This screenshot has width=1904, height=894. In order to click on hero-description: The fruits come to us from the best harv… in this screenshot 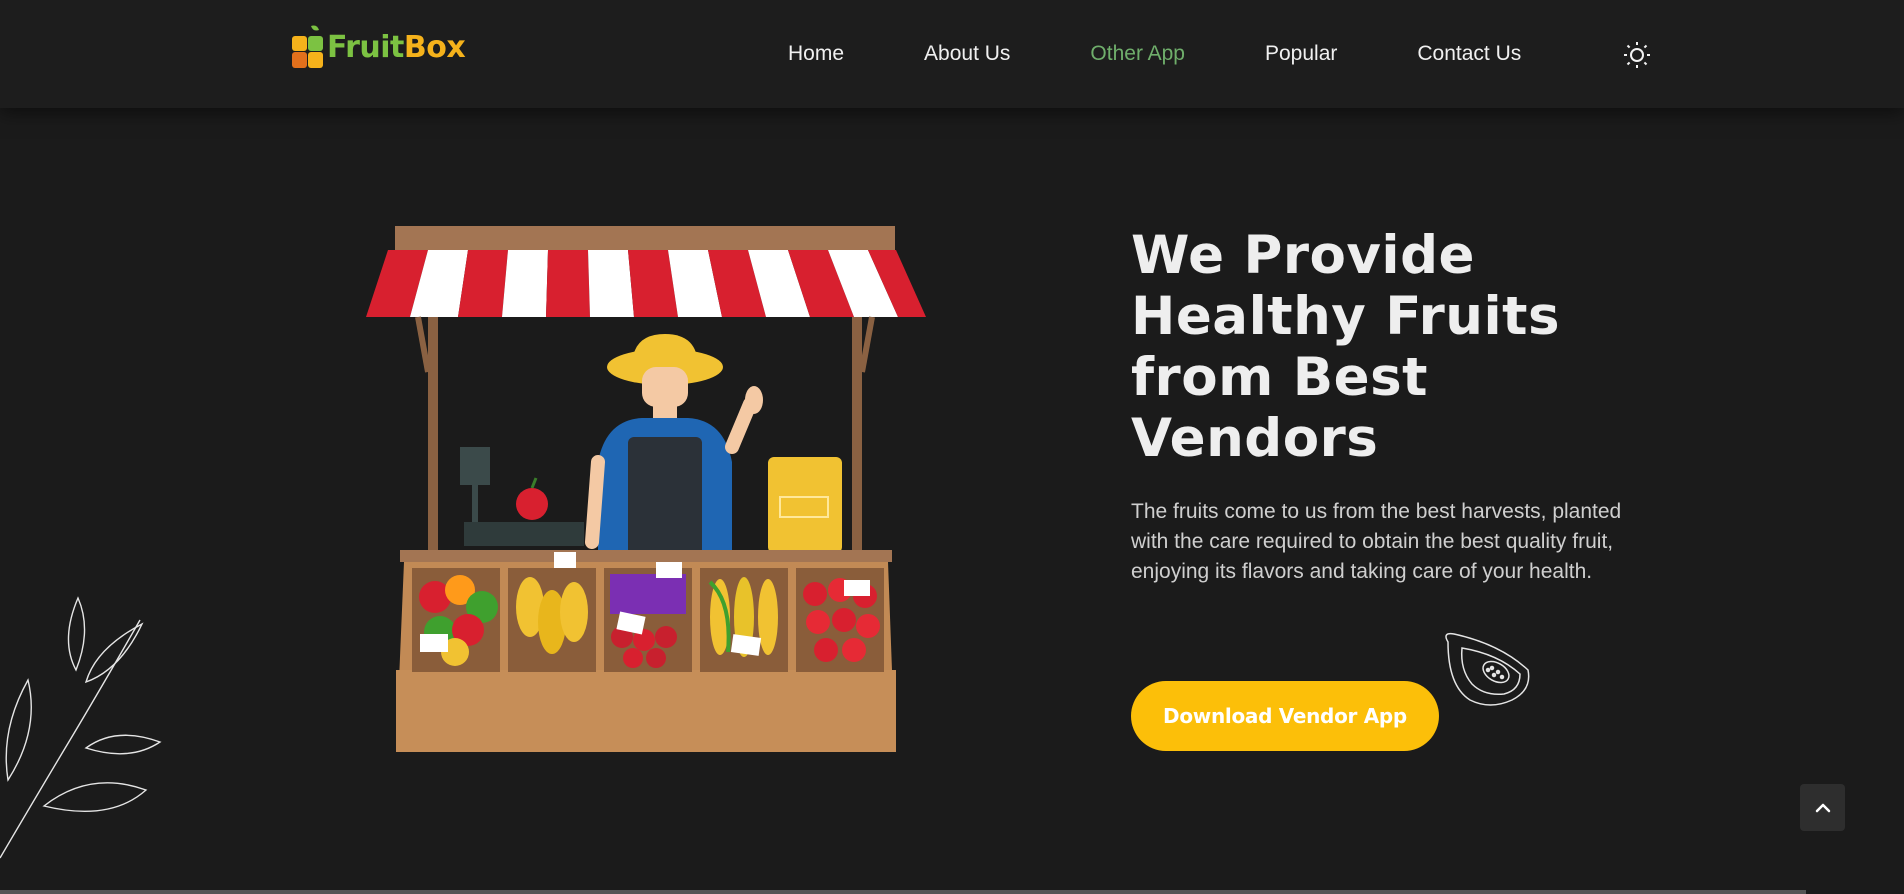, I will do `click(1376, 541)`.